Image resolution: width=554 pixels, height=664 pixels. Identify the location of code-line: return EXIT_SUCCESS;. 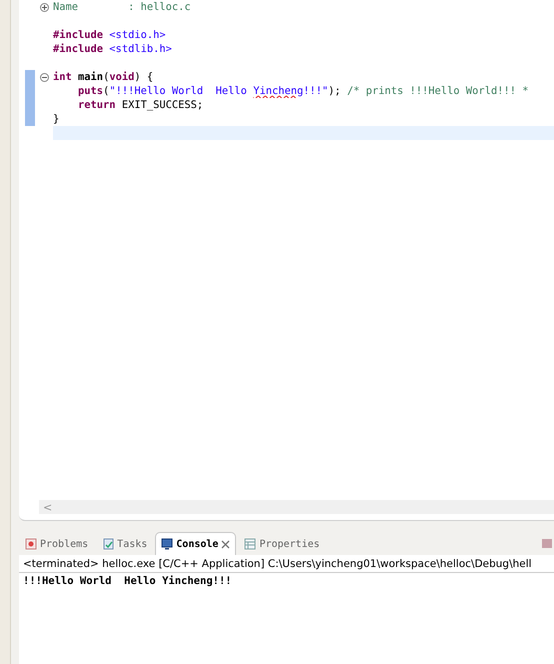
(140, 105).